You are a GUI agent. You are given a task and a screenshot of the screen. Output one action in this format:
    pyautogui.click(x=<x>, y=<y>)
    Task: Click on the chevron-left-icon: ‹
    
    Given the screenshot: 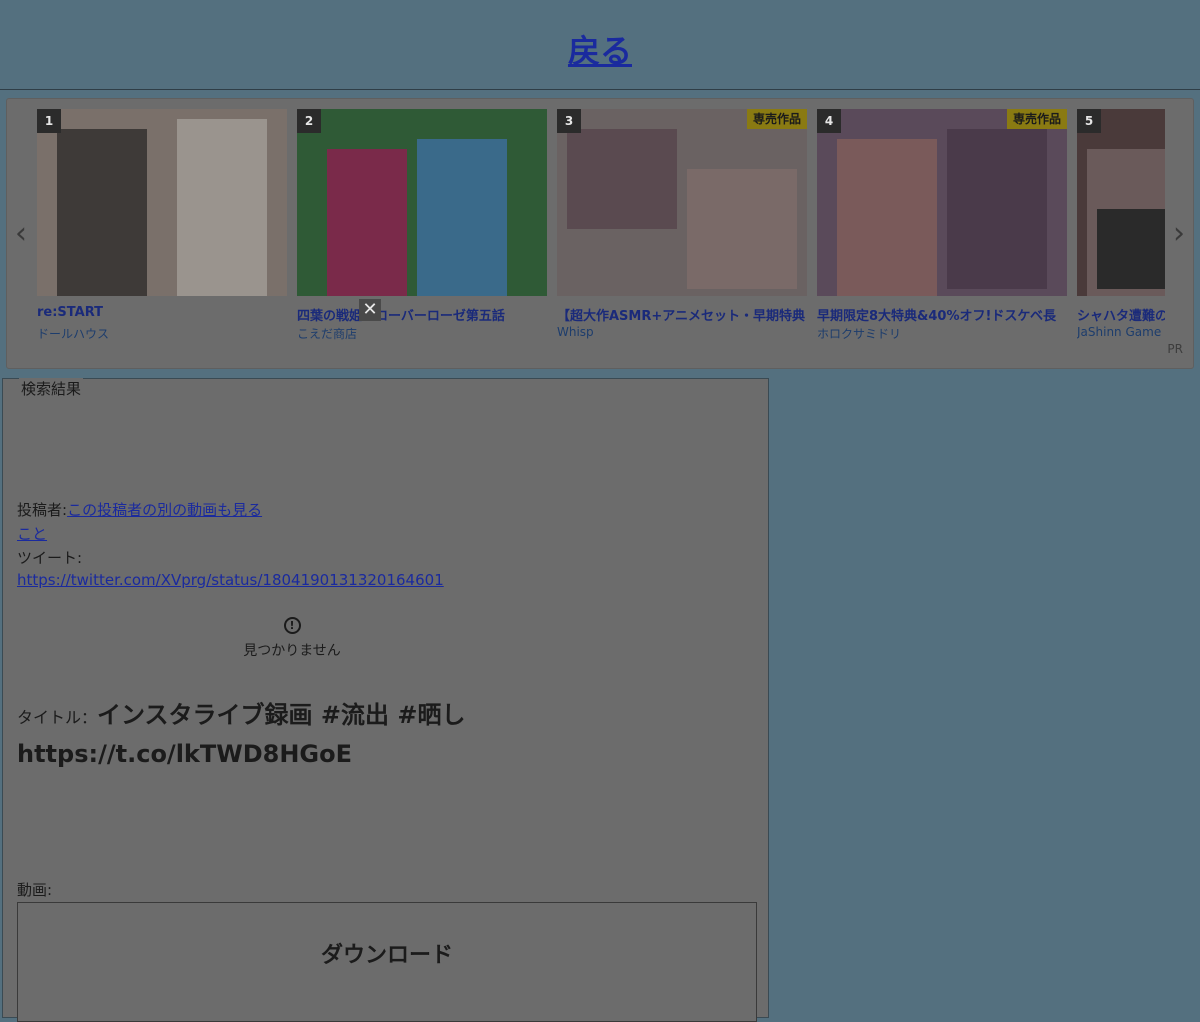 What is the action you would take?
    pyautogui.click(x=21, y=234)
    